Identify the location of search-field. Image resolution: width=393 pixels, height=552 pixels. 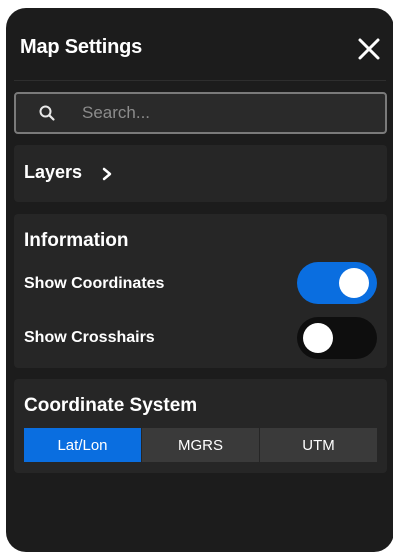
(200, 113).